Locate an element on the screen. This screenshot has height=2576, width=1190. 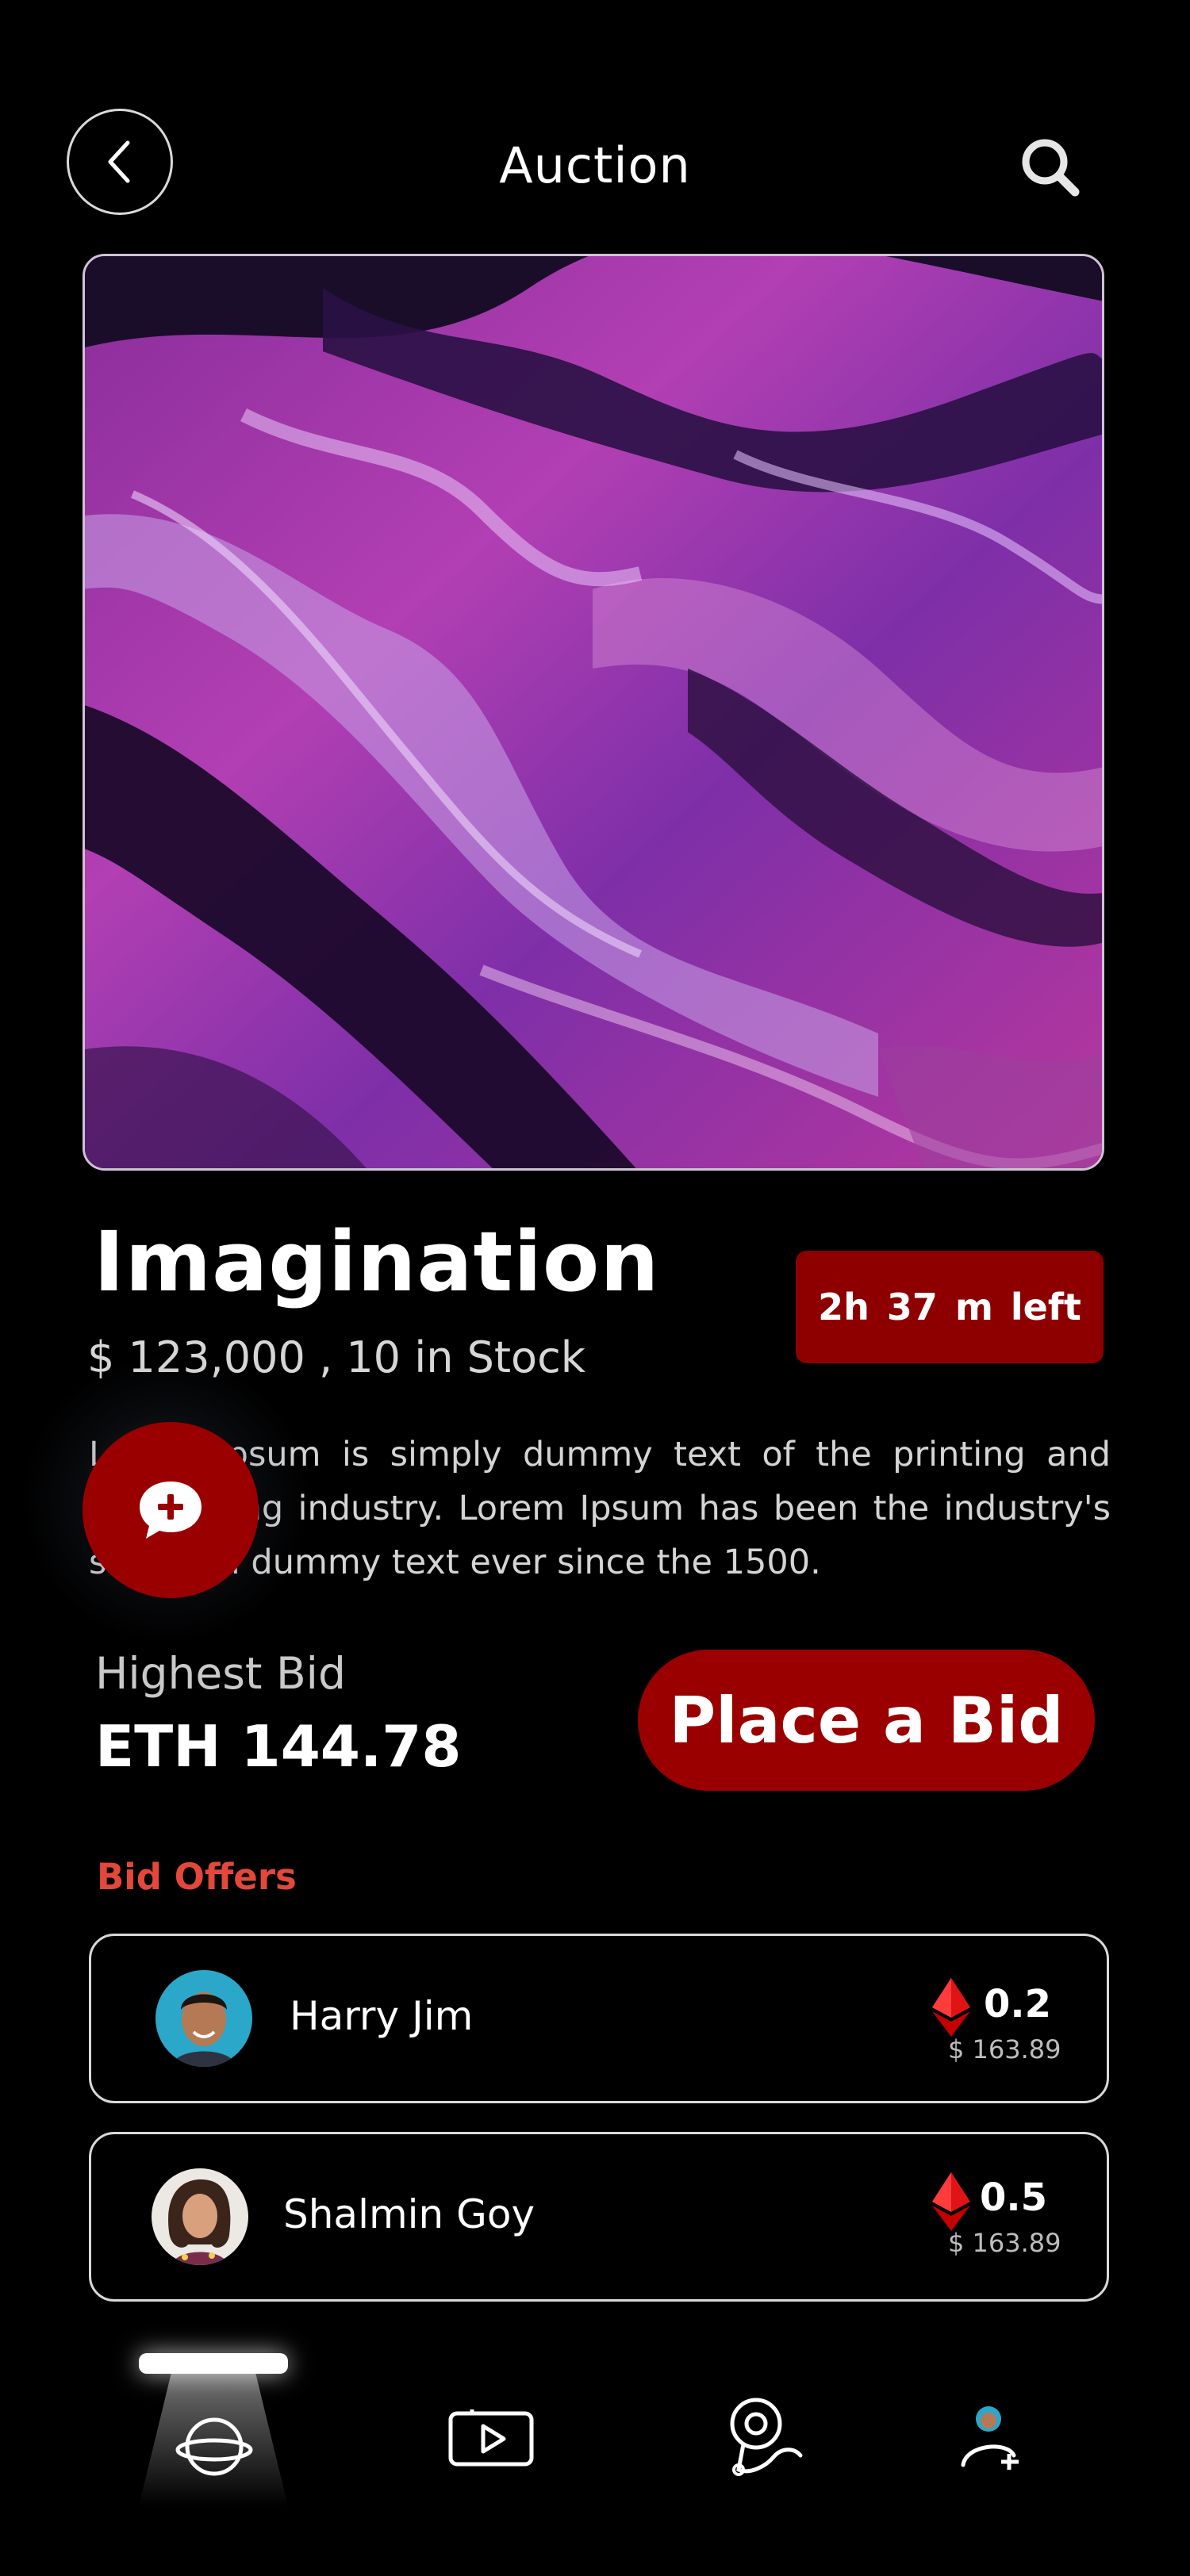
time-left-badge: 2h 37 m left is located at coordinates (950, 1307).